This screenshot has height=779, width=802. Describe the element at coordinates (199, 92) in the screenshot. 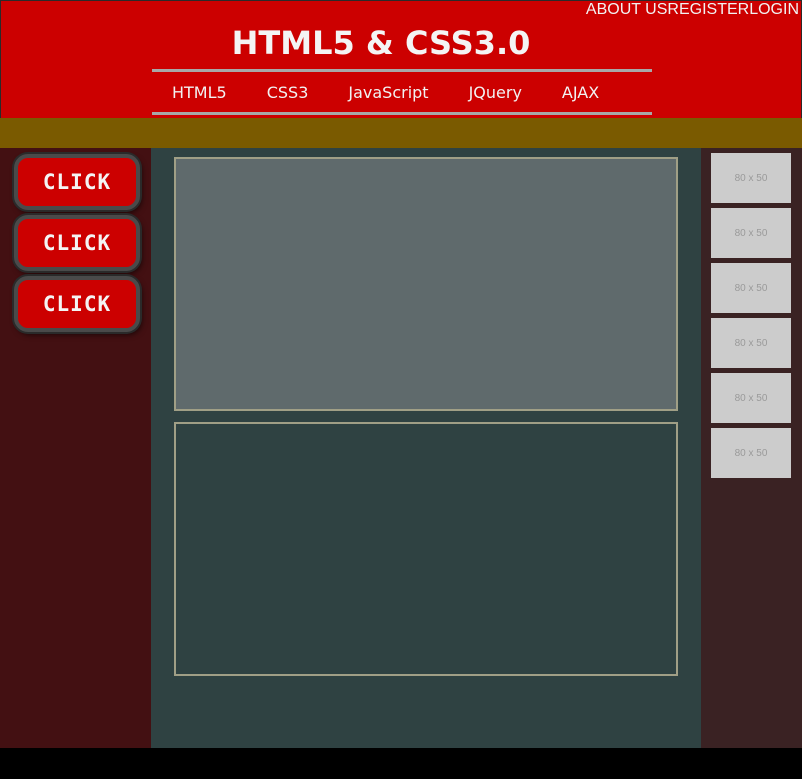

I see `nav-html5: HTML5` at that location.